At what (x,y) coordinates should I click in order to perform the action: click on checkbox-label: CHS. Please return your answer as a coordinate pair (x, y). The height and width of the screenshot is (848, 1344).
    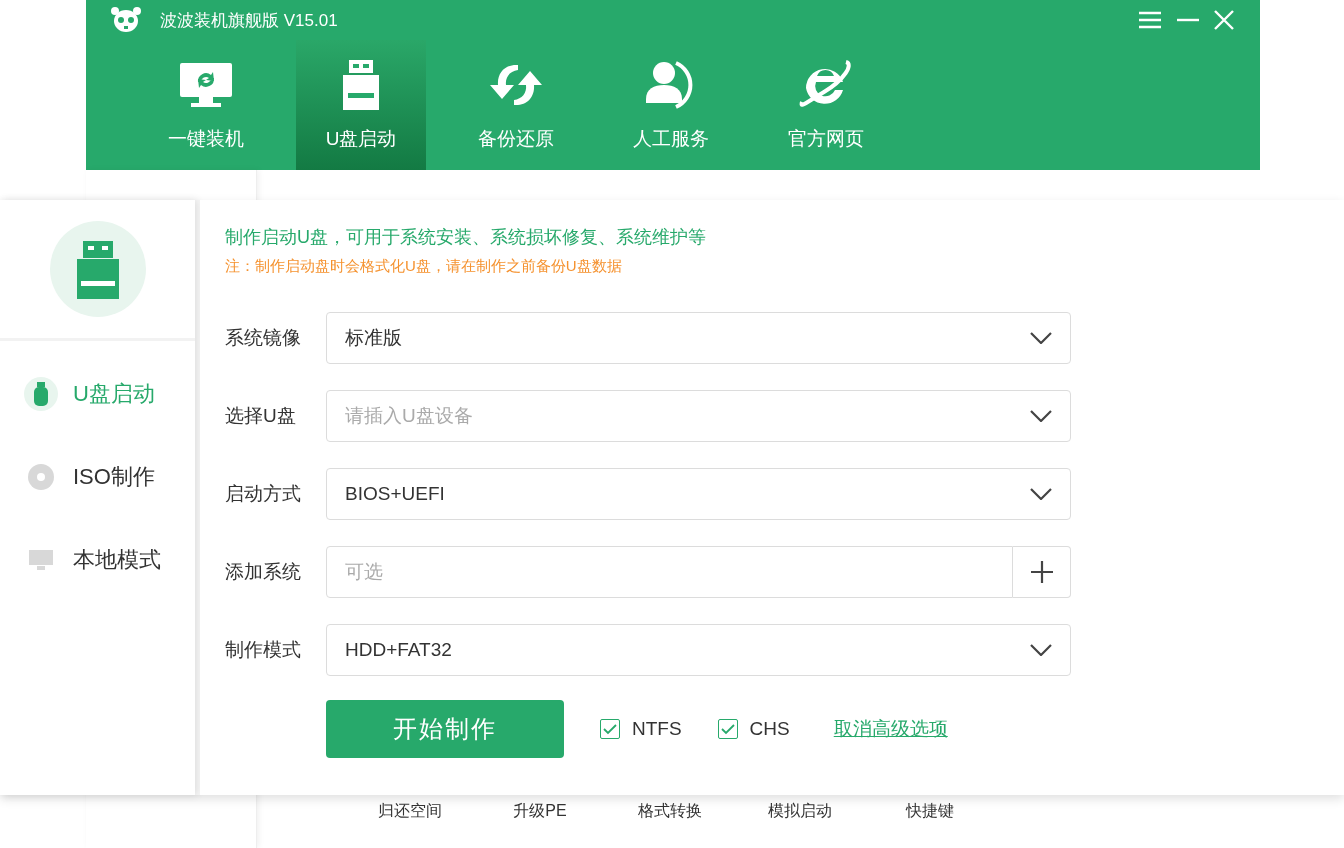
    Looking at the image, I should click on (769, 729).